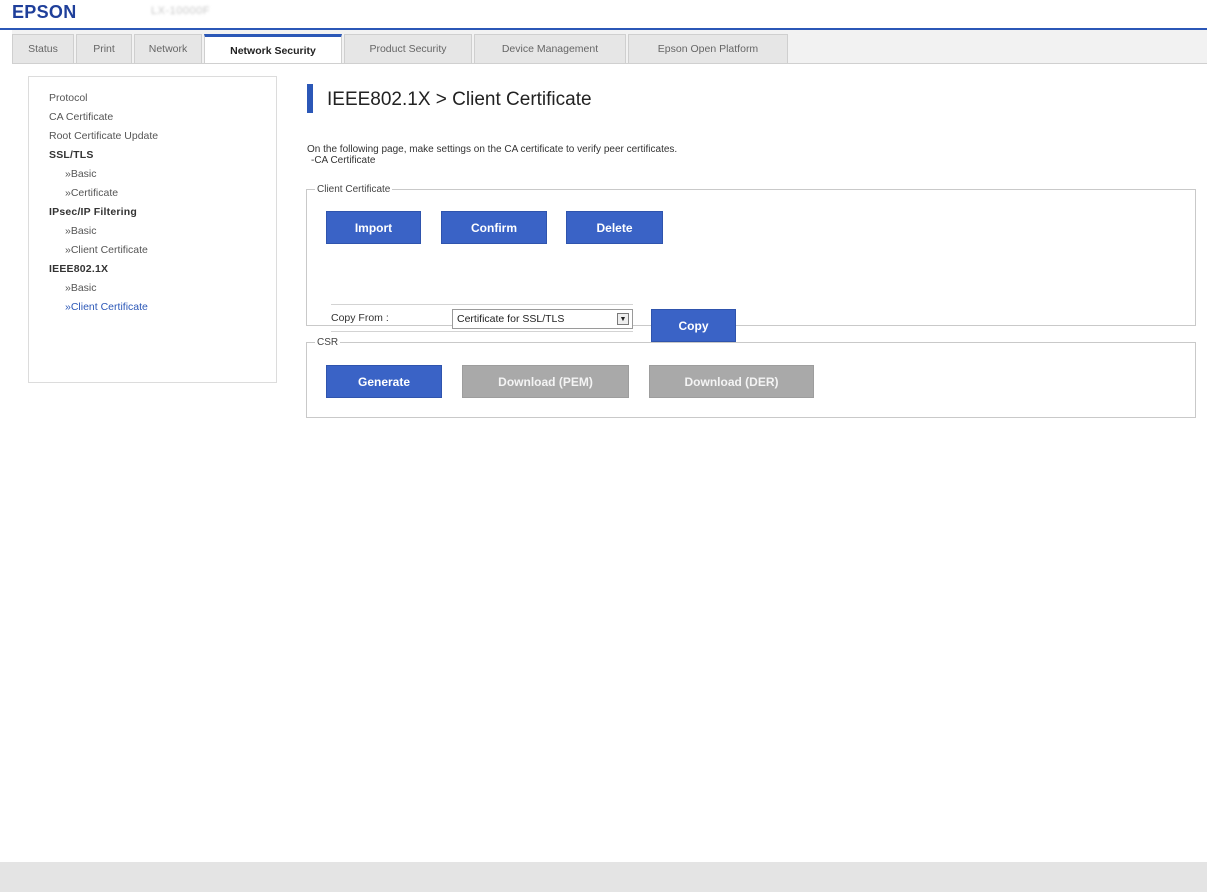 The height and width of the screenshot is (892, 1207). What do you see at coordinates (180, 11) in the screenshot?
I see `printer-model: LX-10000F` at bounding box center [180, 11].